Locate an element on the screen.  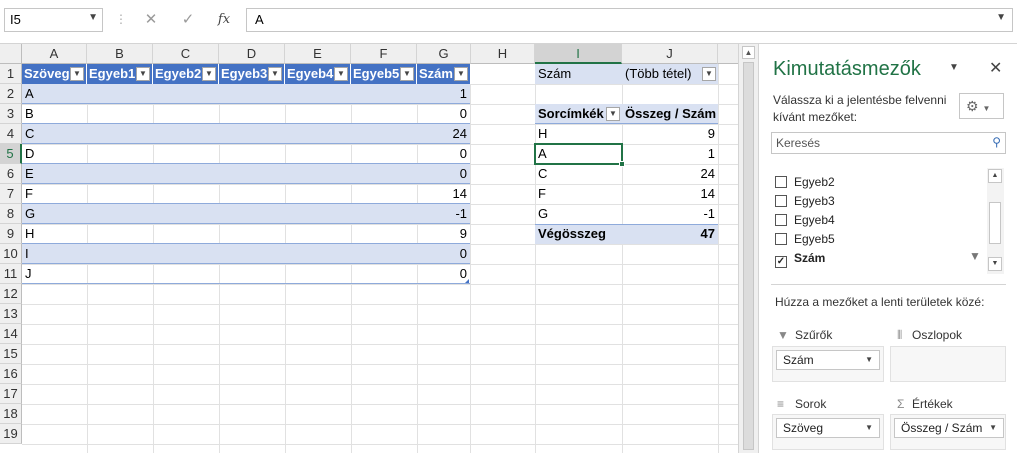
row-header: 9 is located at coordinates (11, 234).